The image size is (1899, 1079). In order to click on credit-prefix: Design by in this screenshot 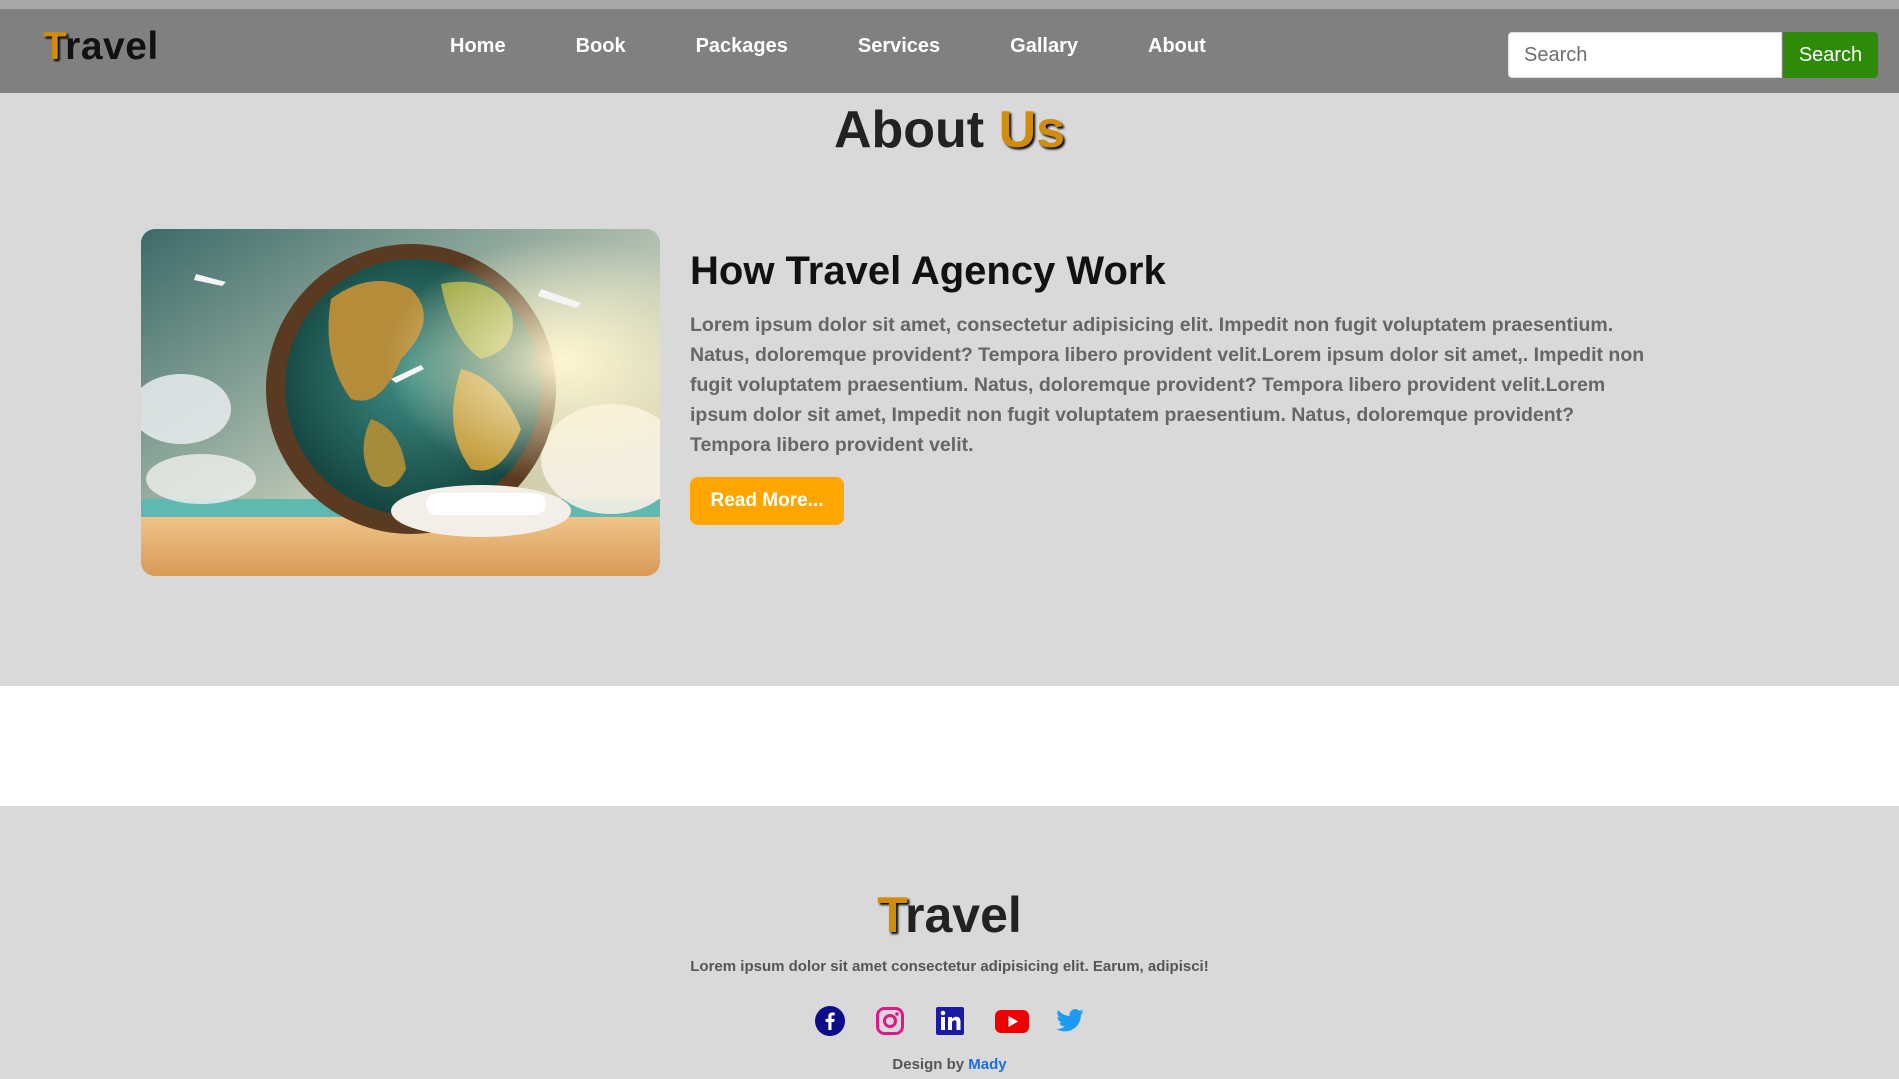, I will do `click(930, 1064)`.